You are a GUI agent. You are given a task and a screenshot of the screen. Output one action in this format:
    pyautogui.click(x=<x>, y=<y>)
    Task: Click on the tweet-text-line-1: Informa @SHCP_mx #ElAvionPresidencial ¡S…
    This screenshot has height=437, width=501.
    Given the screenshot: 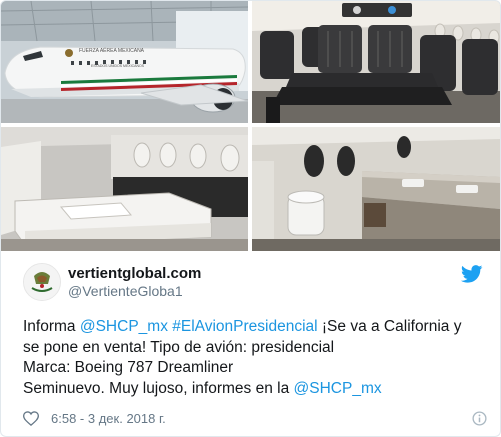 What is the action you would take?
    pyautogui.click(x=258, y=327)
    